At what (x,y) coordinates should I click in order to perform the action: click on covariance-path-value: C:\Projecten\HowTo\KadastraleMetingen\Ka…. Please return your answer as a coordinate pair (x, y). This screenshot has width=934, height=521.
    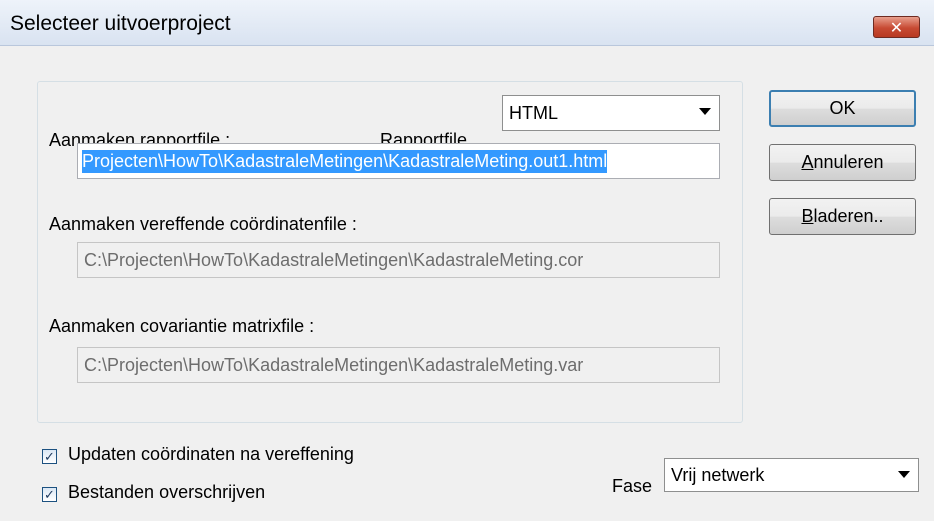
    Looking at the image, I should click on (334, 364).